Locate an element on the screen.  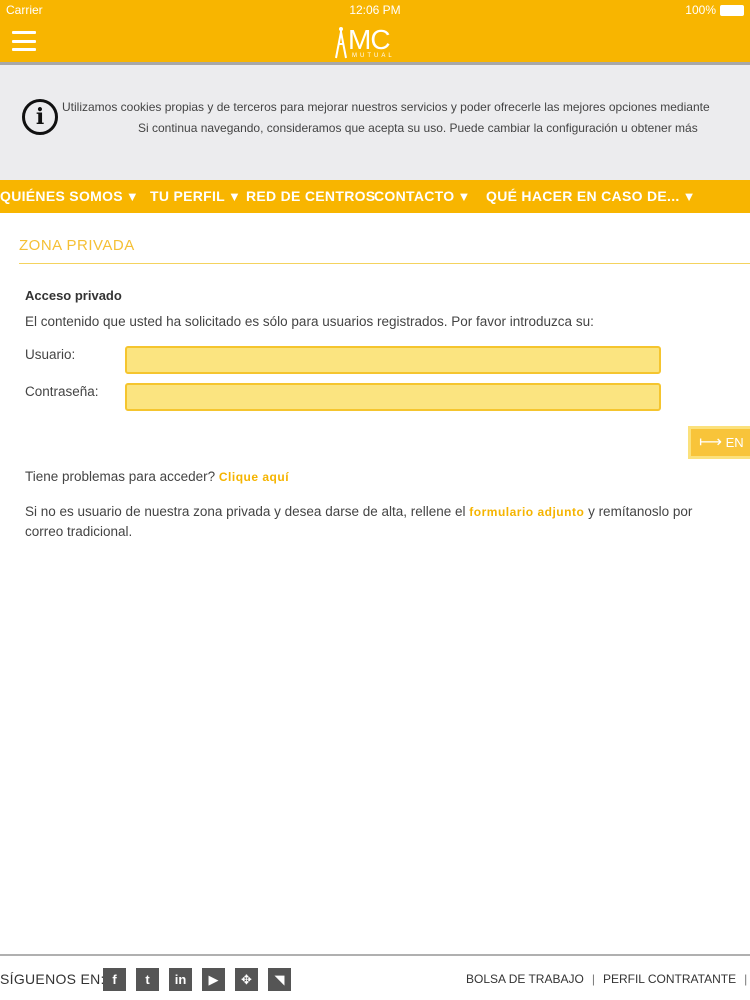
footer-link-perfil-contratante: PERFIL CONTRATANTE is located at coordinates (669, 979).